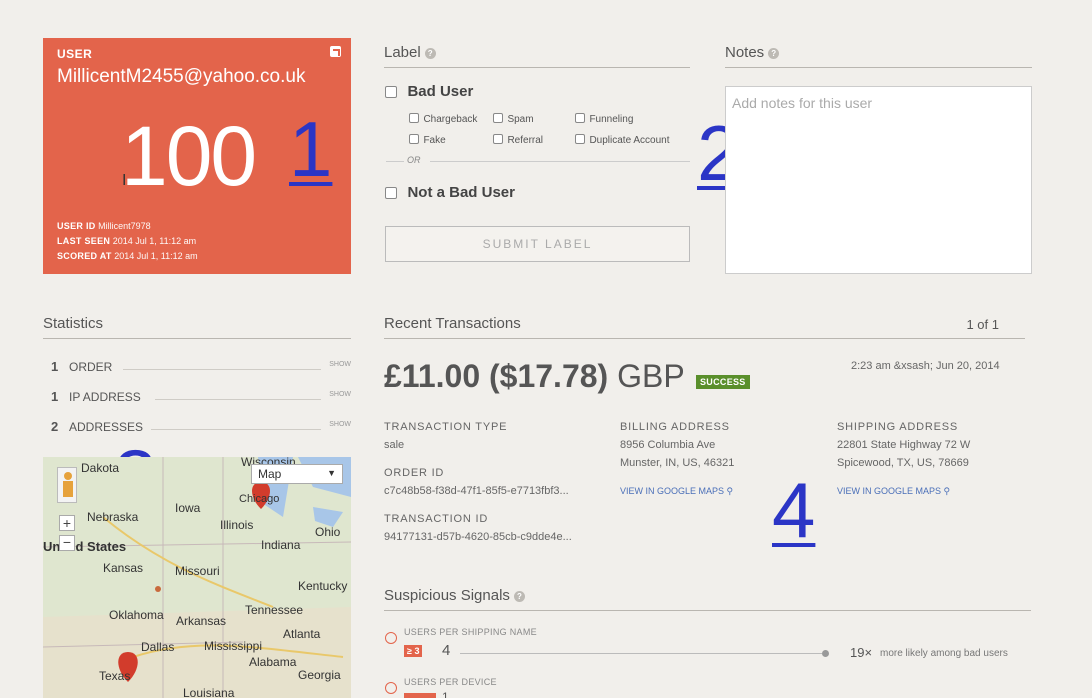 Image resolution: width=1092 pixels, height=698 pixels. What do you see at coordinates (127, 241) in the screenshot?
I see `last-seen-row: LAST SEEN 2014 Jul 1, 11:12 am` at bounding box center [127, 241].